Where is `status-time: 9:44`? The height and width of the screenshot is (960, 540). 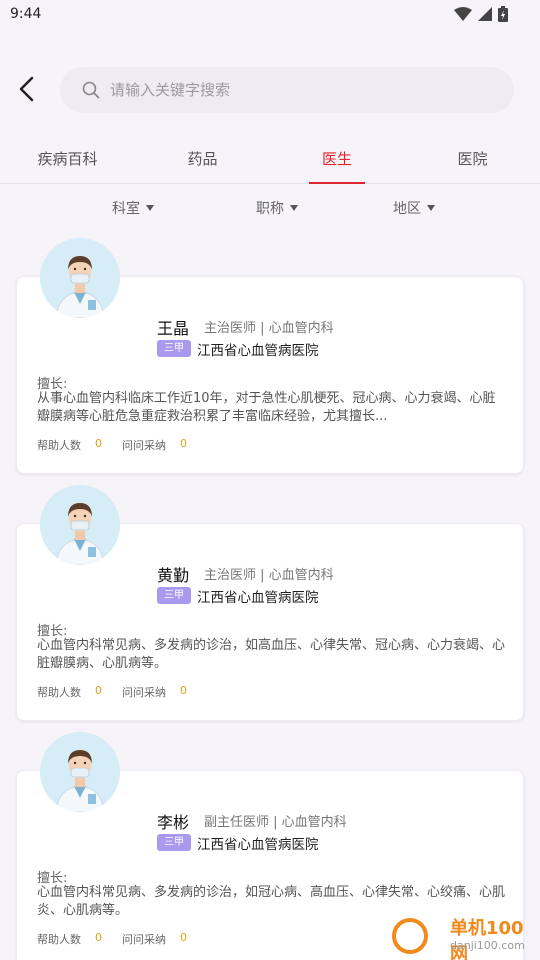
status-time: 9:44 is located at coordinates (26, 14).